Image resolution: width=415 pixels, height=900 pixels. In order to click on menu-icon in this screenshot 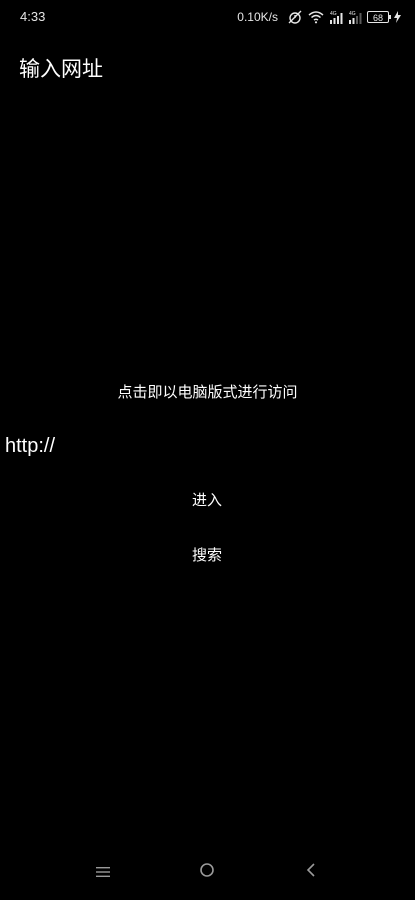, I will do `click(103, 872)`.